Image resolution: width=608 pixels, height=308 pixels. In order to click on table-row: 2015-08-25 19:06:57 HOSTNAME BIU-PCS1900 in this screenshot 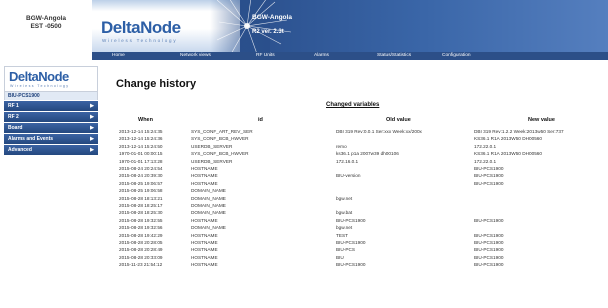, I will do `click(304, 183)`.